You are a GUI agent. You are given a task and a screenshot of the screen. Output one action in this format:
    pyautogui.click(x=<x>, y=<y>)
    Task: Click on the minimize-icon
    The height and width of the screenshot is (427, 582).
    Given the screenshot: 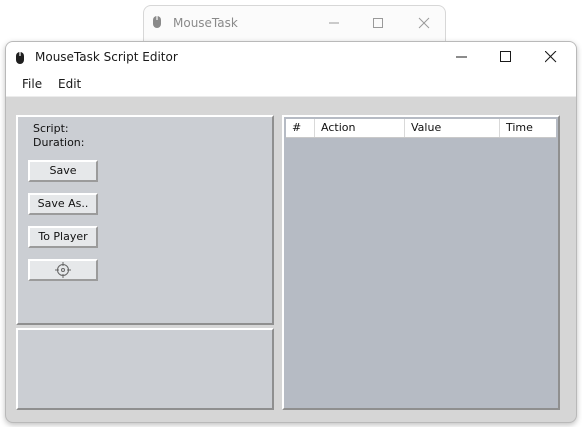 What is the action you would take?
    pyautogui.click(x=461, y=57)
    